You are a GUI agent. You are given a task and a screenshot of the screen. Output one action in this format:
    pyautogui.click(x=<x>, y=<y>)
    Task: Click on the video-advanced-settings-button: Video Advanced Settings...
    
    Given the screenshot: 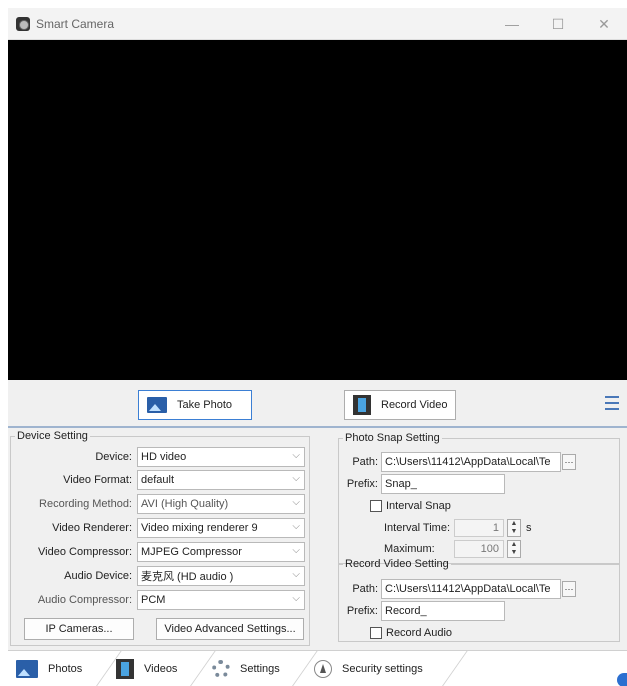 What is the action you would take?
    pyautogui.click(x=230, y=629)
    